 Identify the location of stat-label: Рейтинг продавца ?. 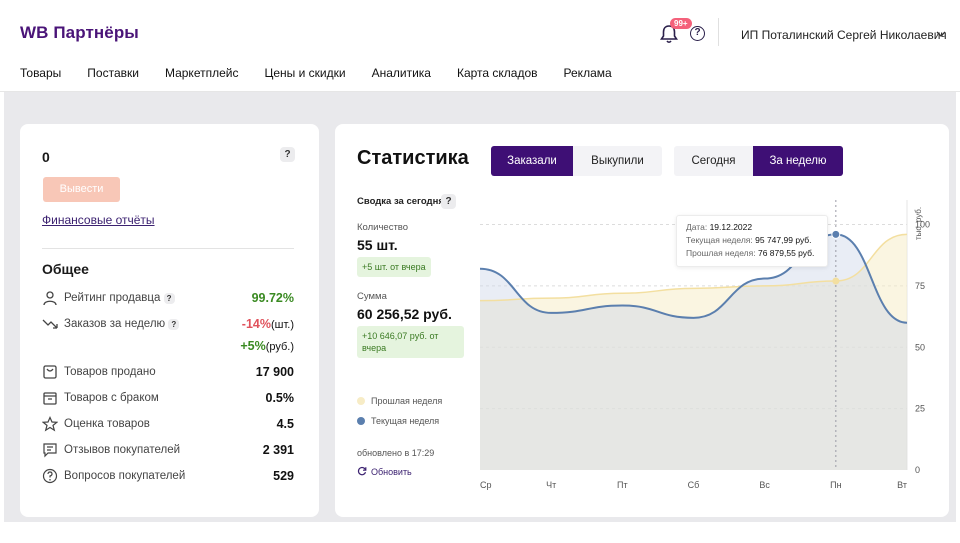
(119, 298).